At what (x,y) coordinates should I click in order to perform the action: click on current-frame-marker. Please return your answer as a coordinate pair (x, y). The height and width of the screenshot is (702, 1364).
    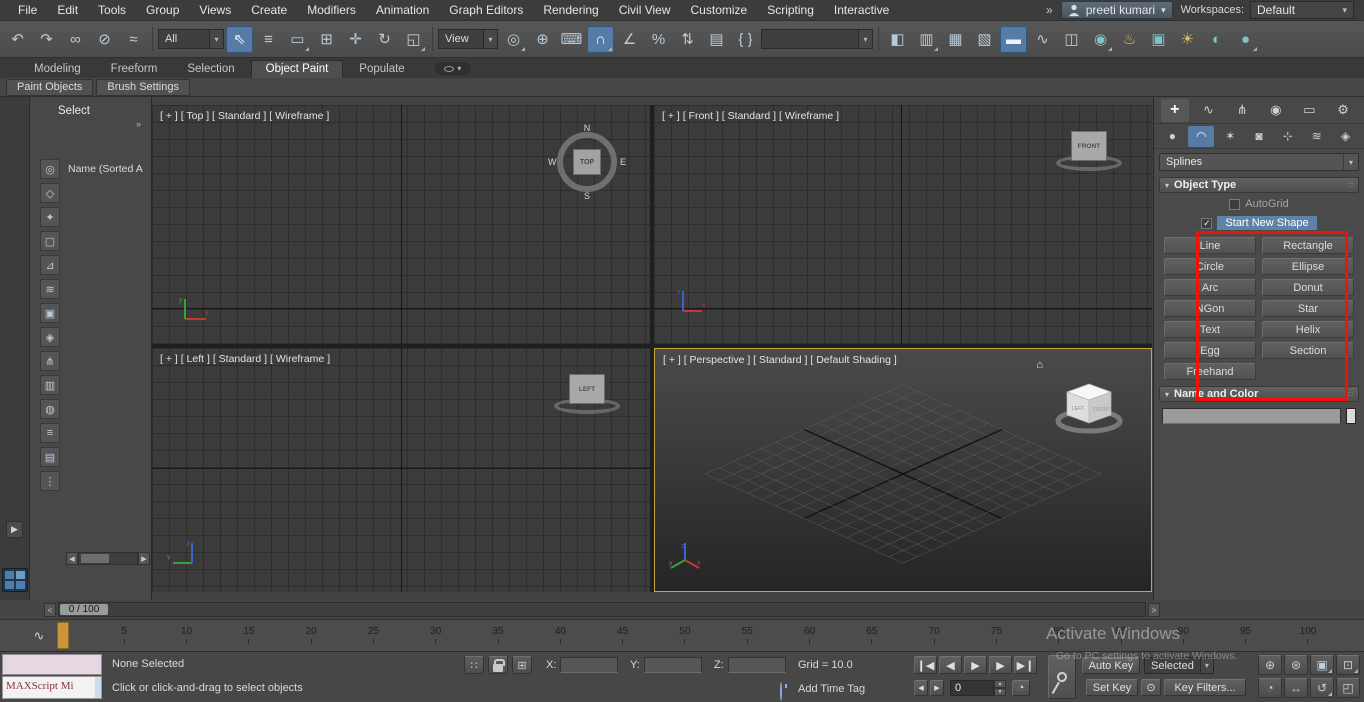
    Looking at the image, I should click on (63, 635).